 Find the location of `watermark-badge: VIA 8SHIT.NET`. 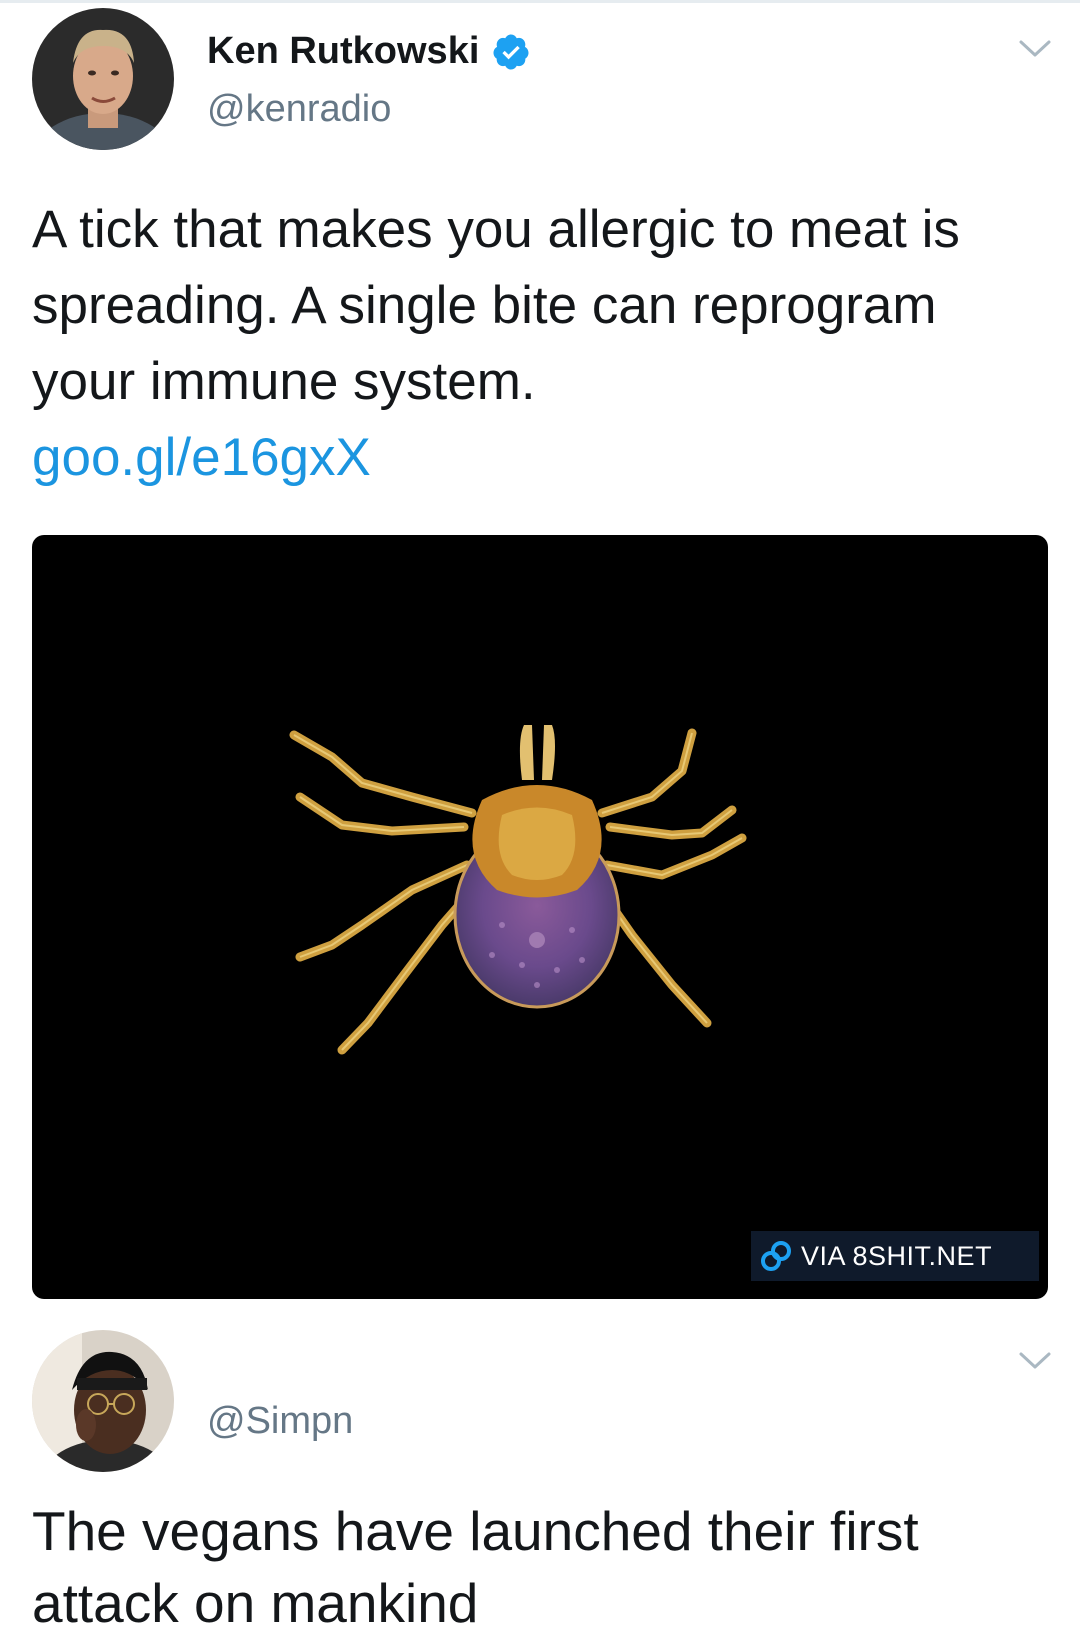

watermark-badge: VIA 8SHIT.NET is located at coordinates (895, 1256).